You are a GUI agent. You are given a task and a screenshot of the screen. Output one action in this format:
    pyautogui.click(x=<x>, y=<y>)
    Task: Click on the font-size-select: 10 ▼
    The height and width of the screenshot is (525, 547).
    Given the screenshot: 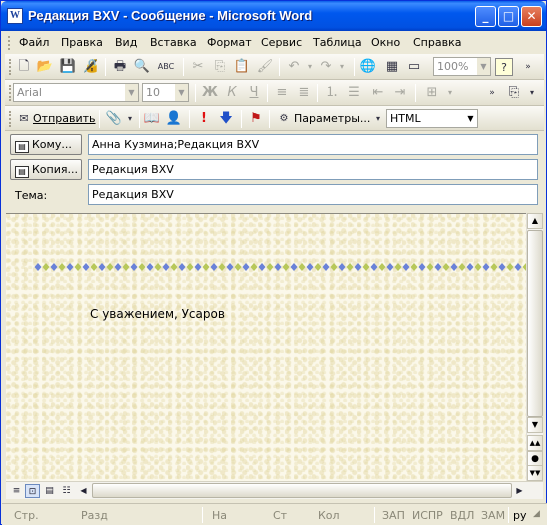 What is the action you would take?
    pyautogui.click(x=165, y=92)
    